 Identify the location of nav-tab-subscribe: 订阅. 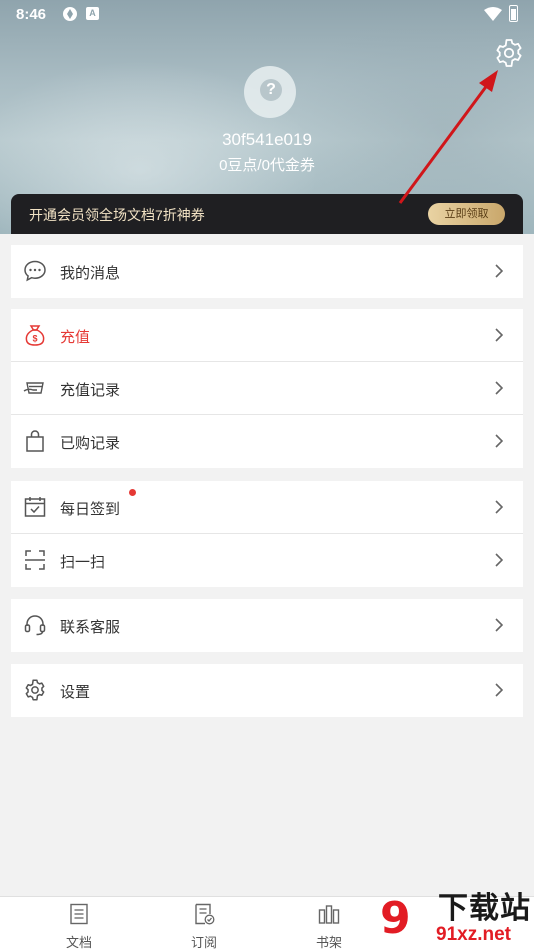
(204, 923).